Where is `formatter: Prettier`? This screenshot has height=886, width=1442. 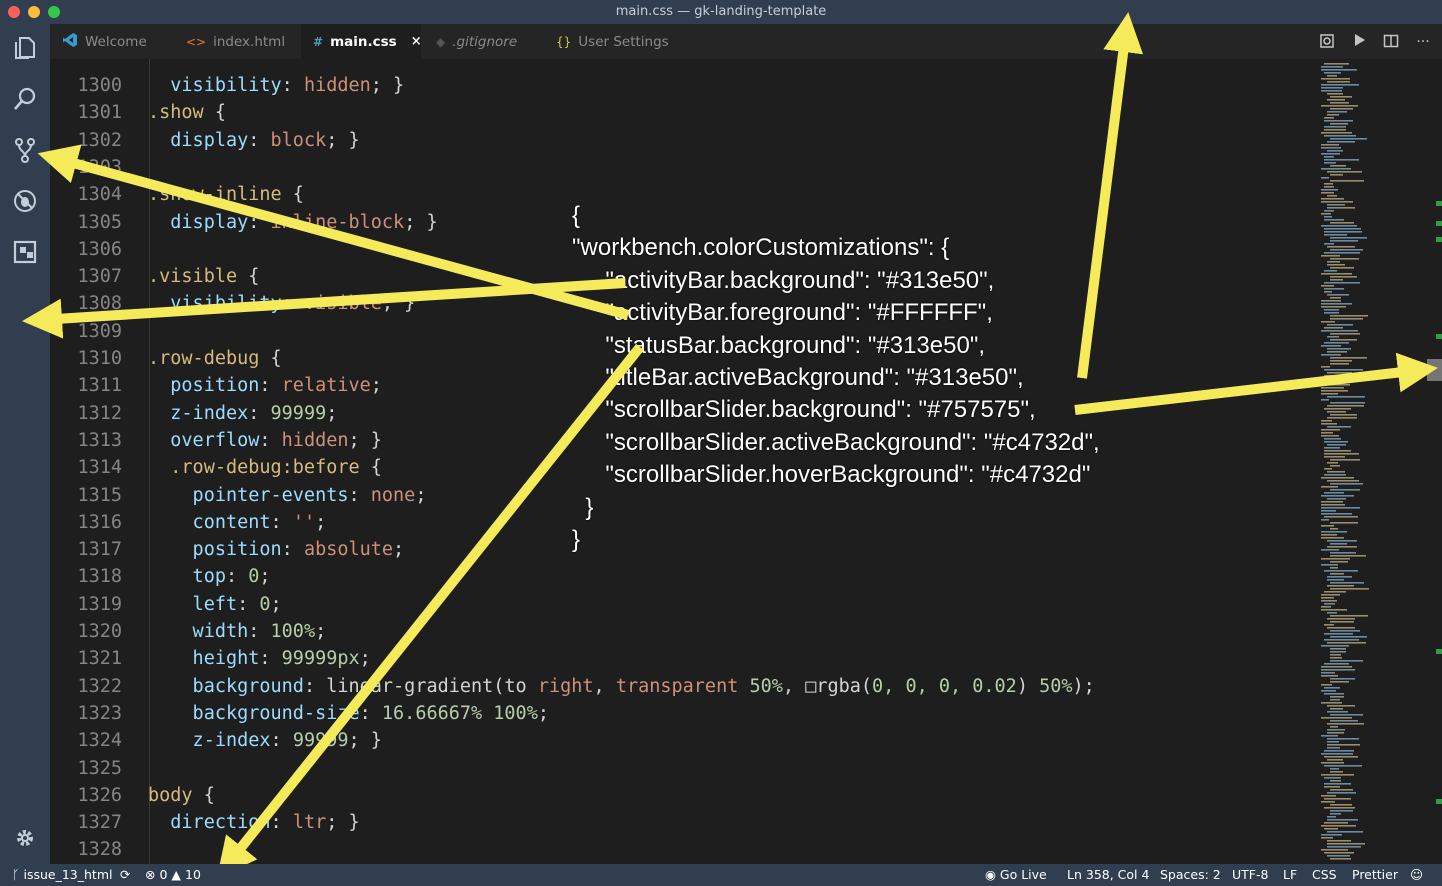
formatter: Prettier is located at coordinates (1375, 874).